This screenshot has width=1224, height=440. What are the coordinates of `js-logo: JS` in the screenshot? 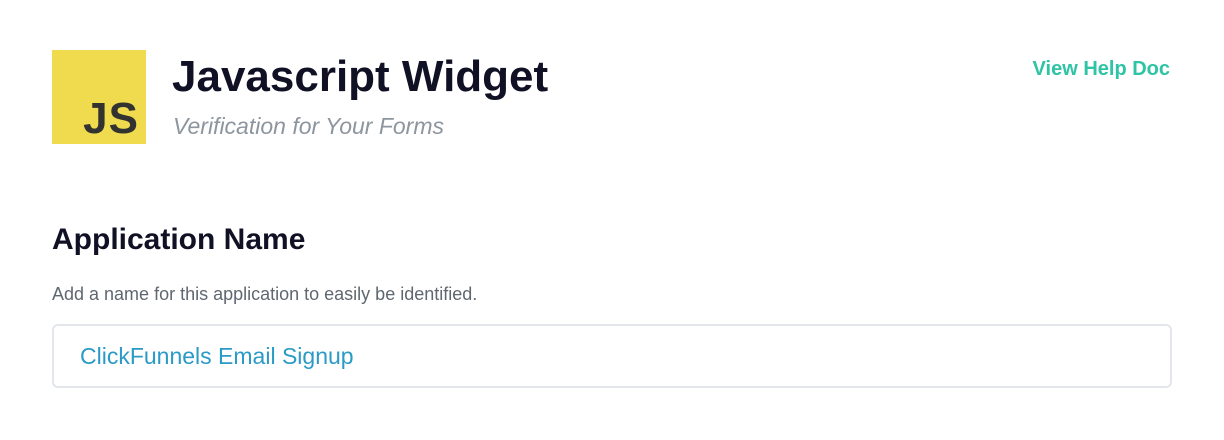 It's located at (99, 97).